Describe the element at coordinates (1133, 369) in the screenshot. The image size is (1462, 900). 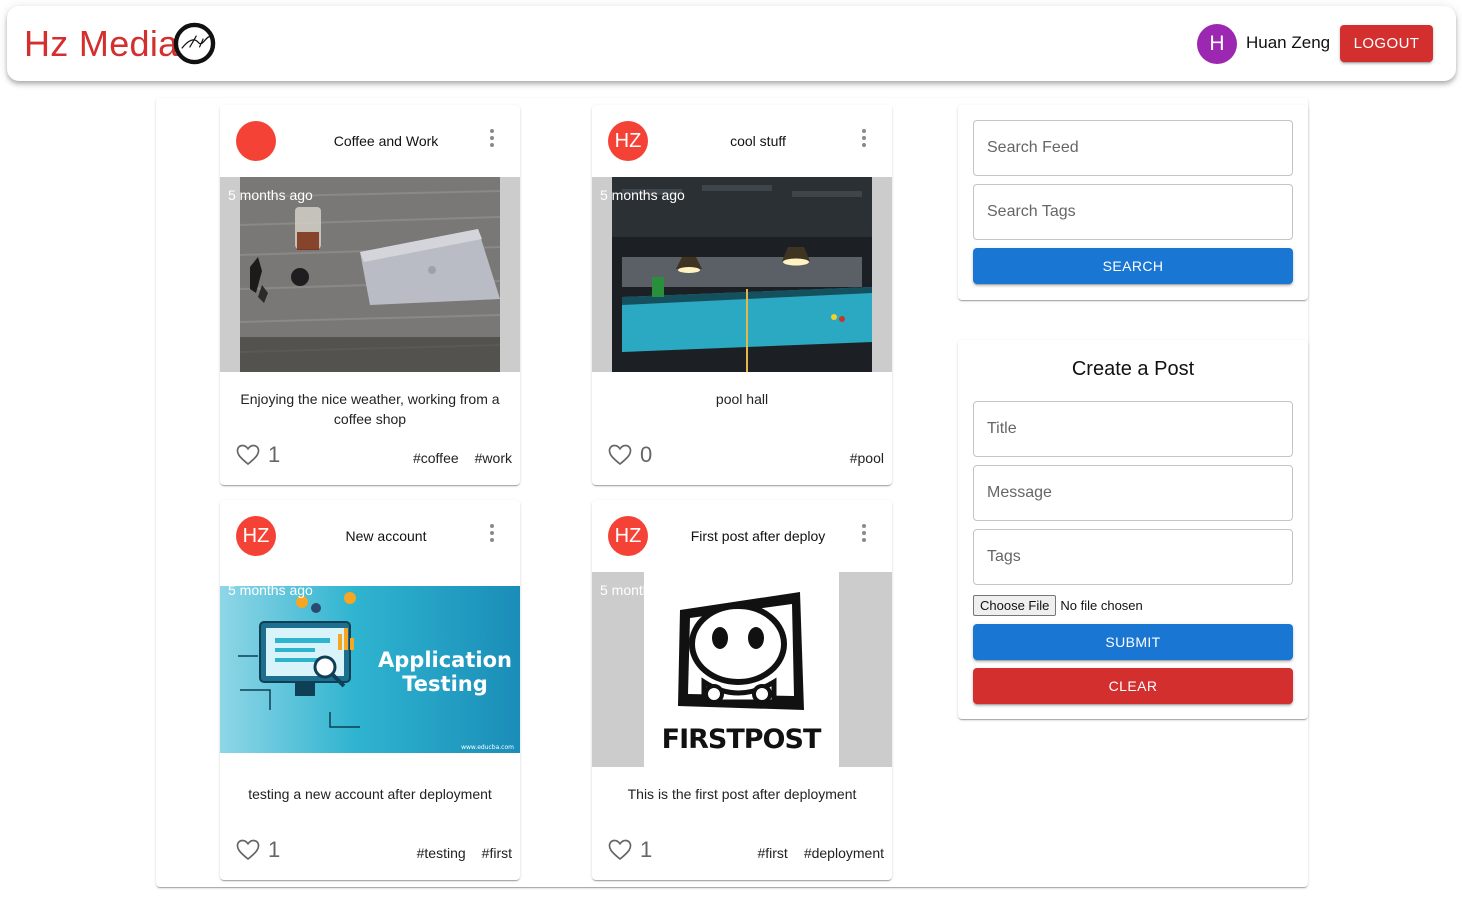
I see `create-post-heading: Create a Post` at that location.